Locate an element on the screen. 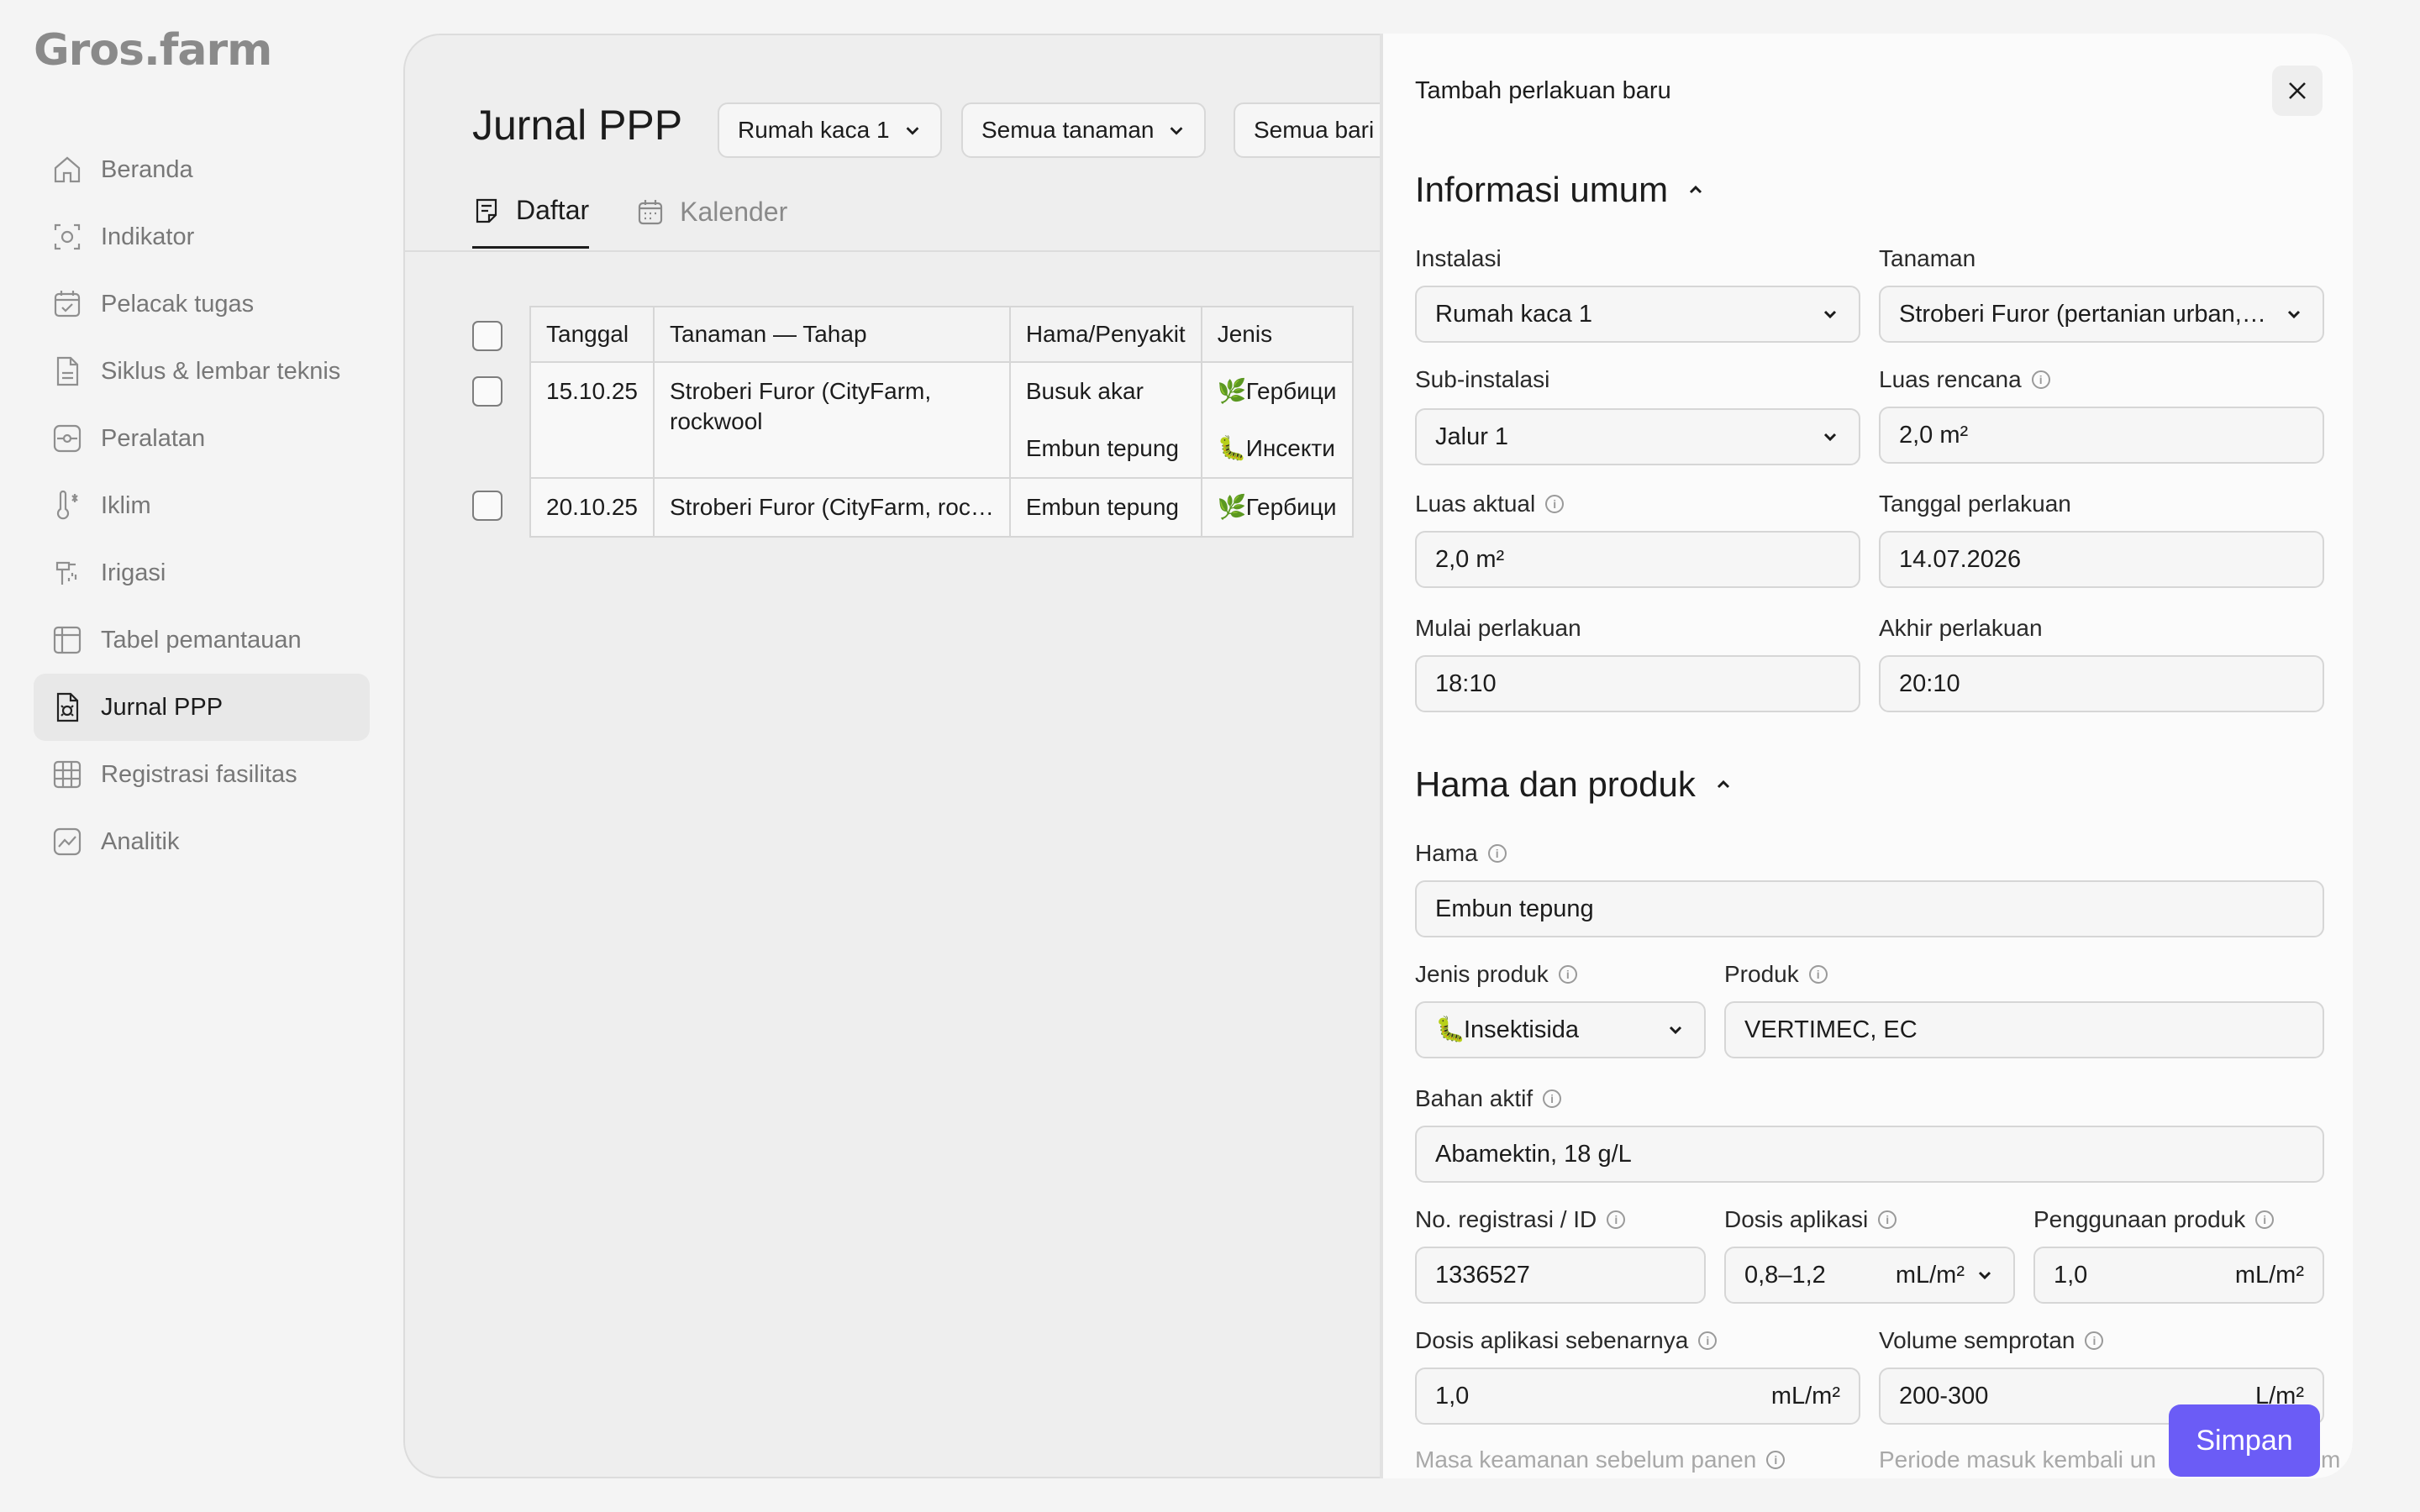 This screenshot has width=2420, height=1512. luas-aktual-label: Luas aktual i is located at coordinates (1490, 504).